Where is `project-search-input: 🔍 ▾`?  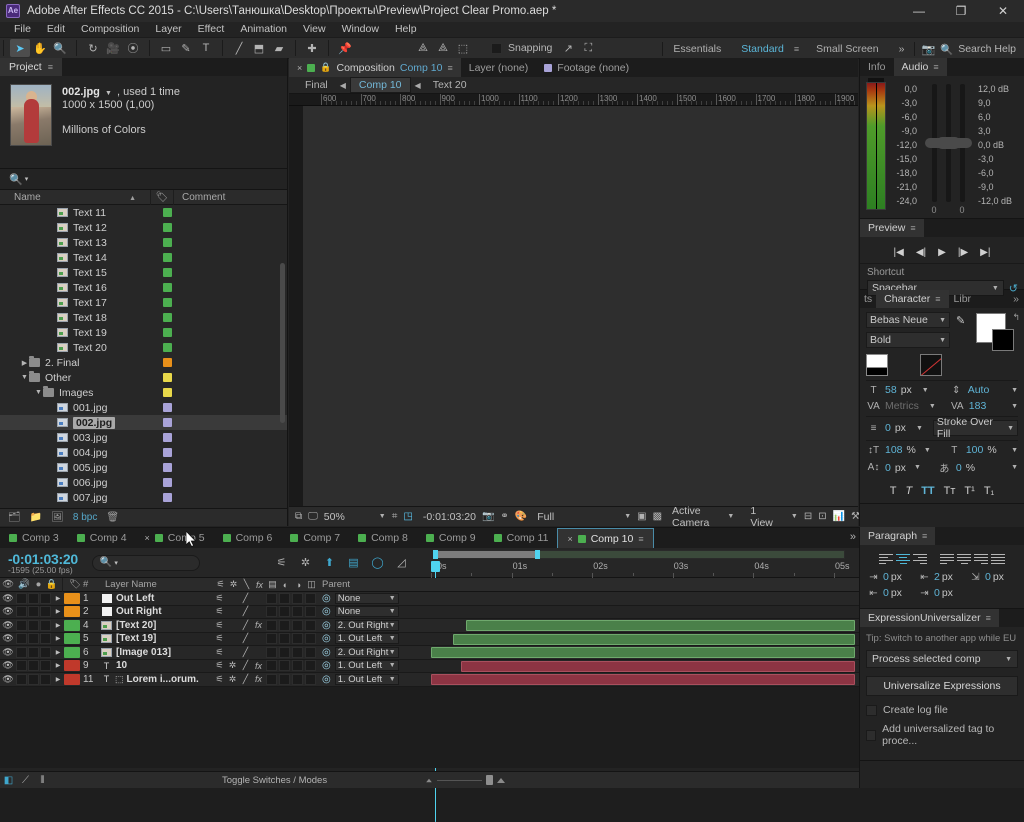
project-search-input: 🔍 ▾ is located at coordinates (143, 179).